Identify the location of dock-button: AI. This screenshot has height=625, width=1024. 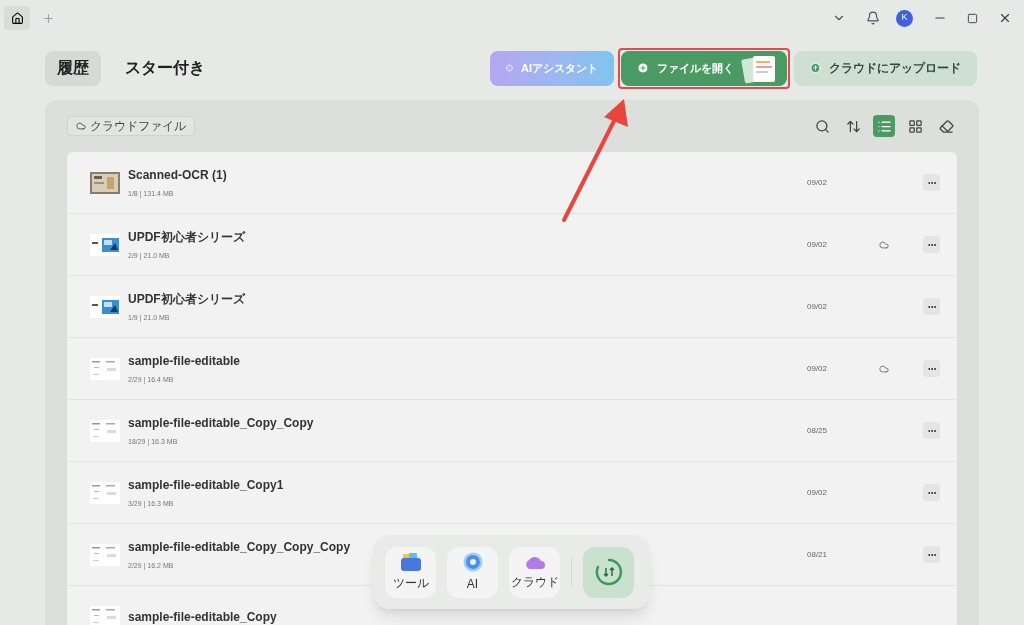
(472, 572).